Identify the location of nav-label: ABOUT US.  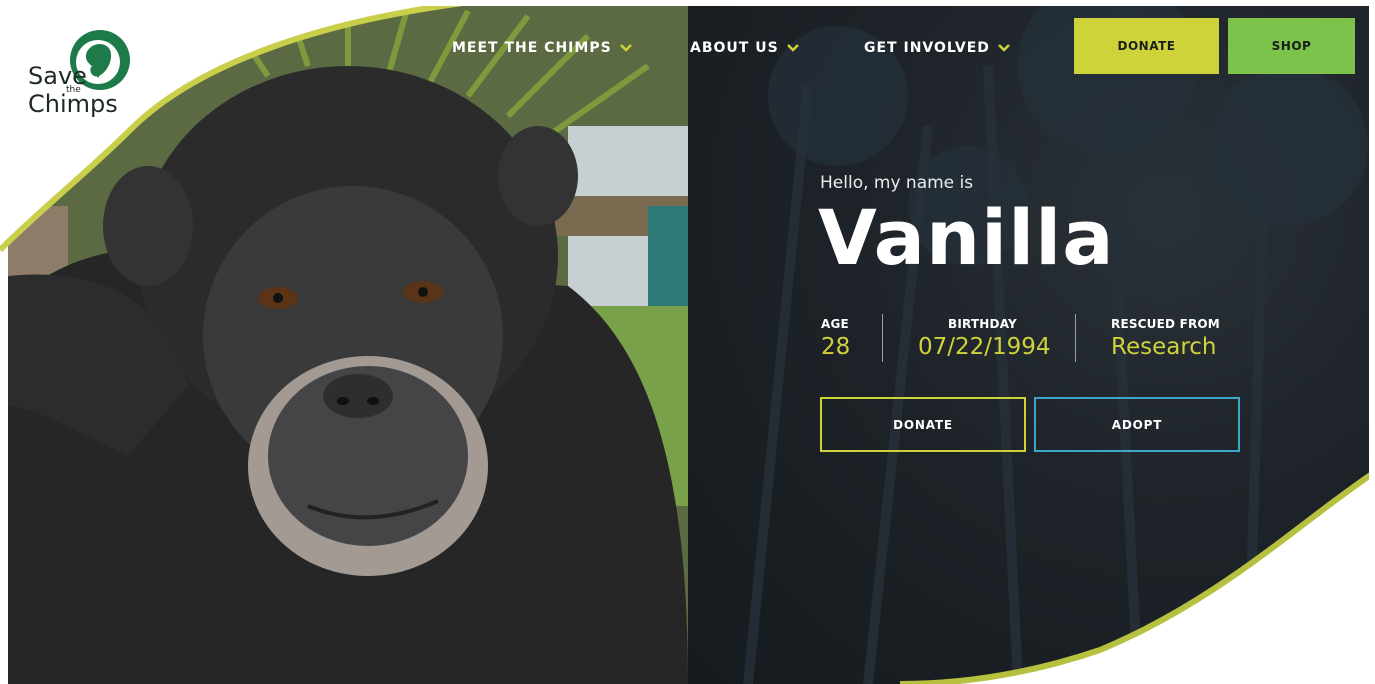
(734, 48).